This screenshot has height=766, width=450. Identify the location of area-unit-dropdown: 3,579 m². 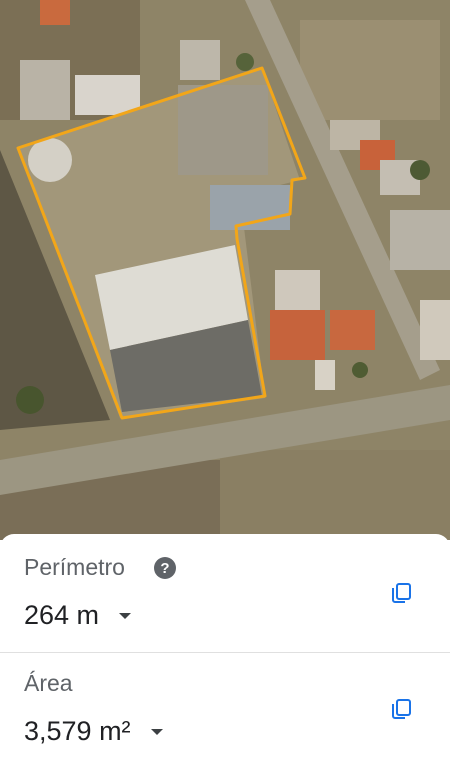
(93, 731).